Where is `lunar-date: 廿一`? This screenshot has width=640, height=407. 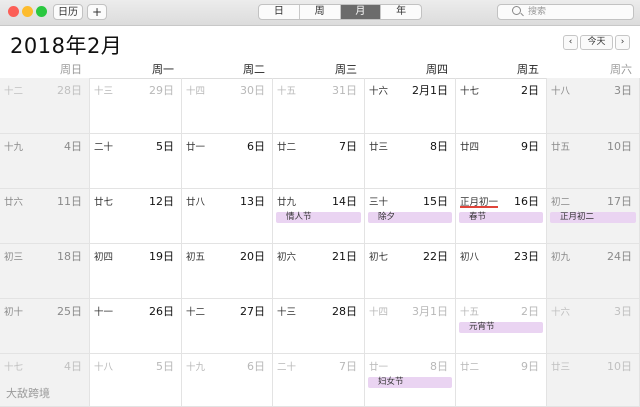
lunar-date: 廿一 is located at coordinates (196, 147).